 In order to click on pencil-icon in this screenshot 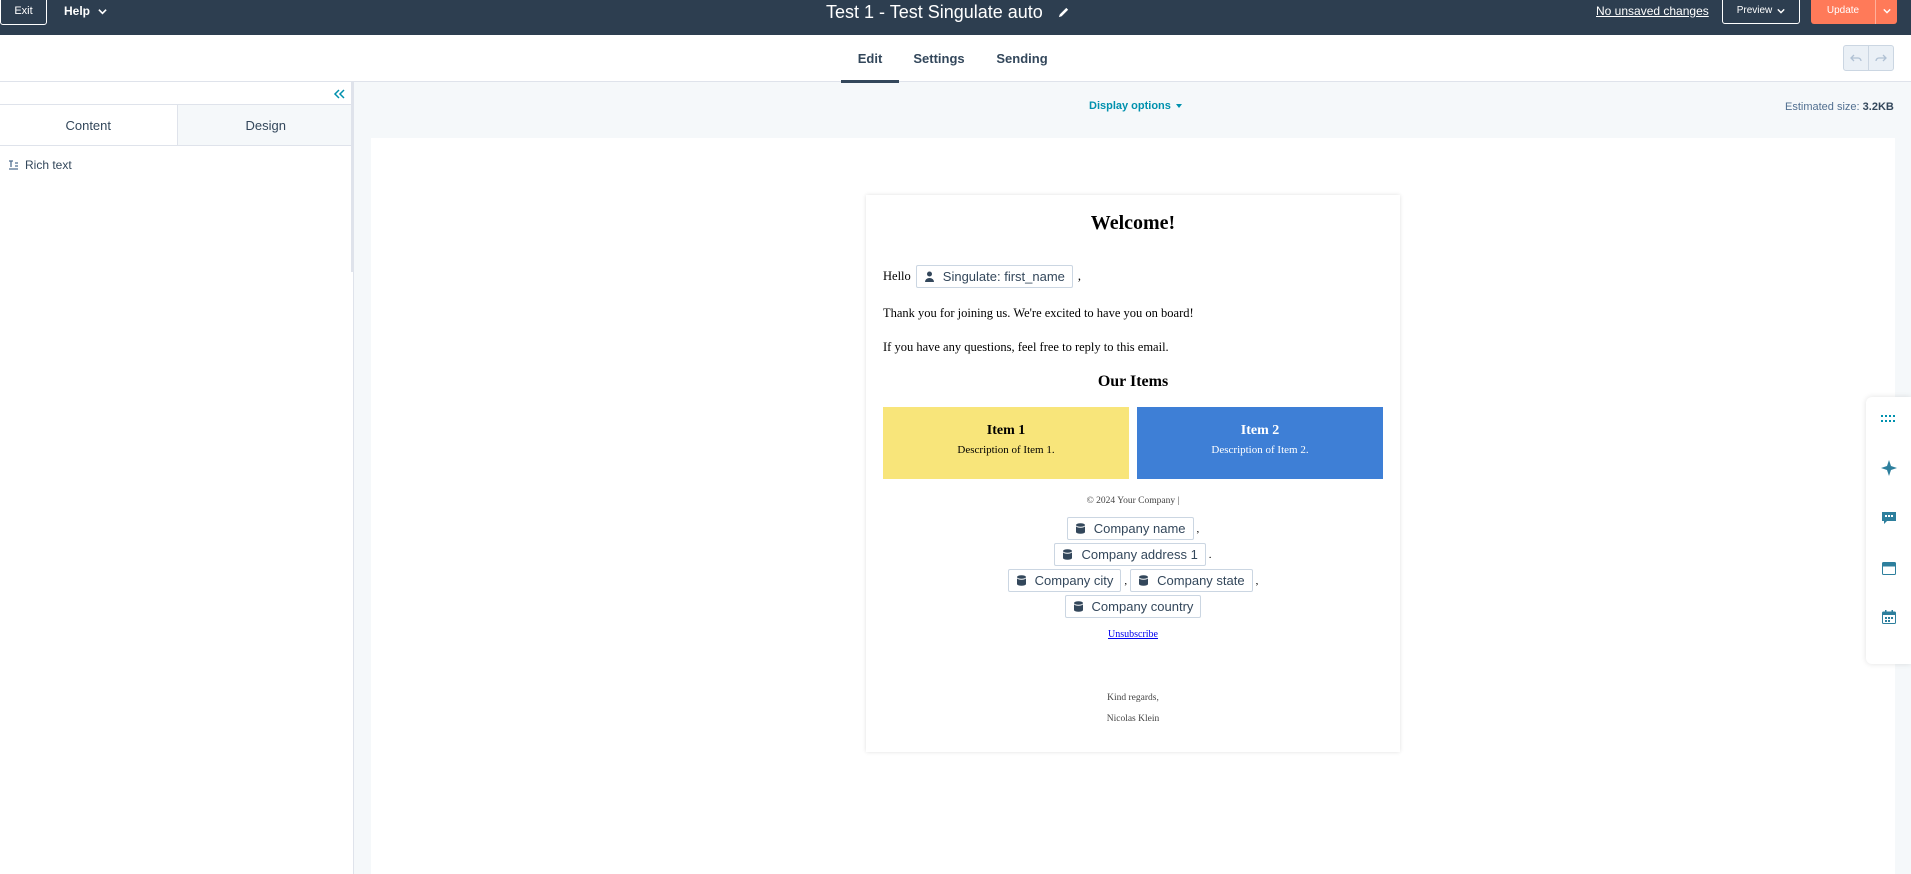, I will do `click(1063, 12)`.